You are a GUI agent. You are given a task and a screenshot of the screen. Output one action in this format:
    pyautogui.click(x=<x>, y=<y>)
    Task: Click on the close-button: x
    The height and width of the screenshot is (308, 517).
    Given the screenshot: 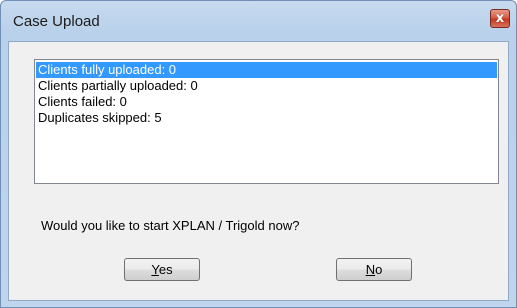 What is the action you would take?
    pyautogui.click(x=500, y=18)
    